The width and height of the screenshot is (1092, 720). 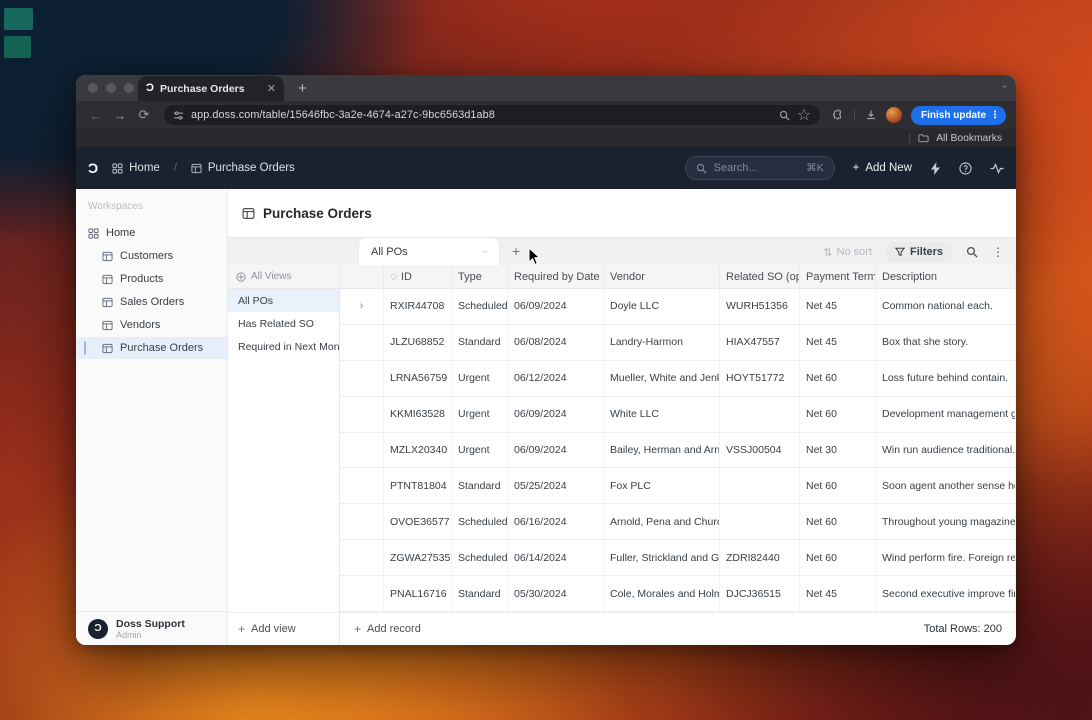 I want to click on lightning-icon, so click(x=935, y=168).